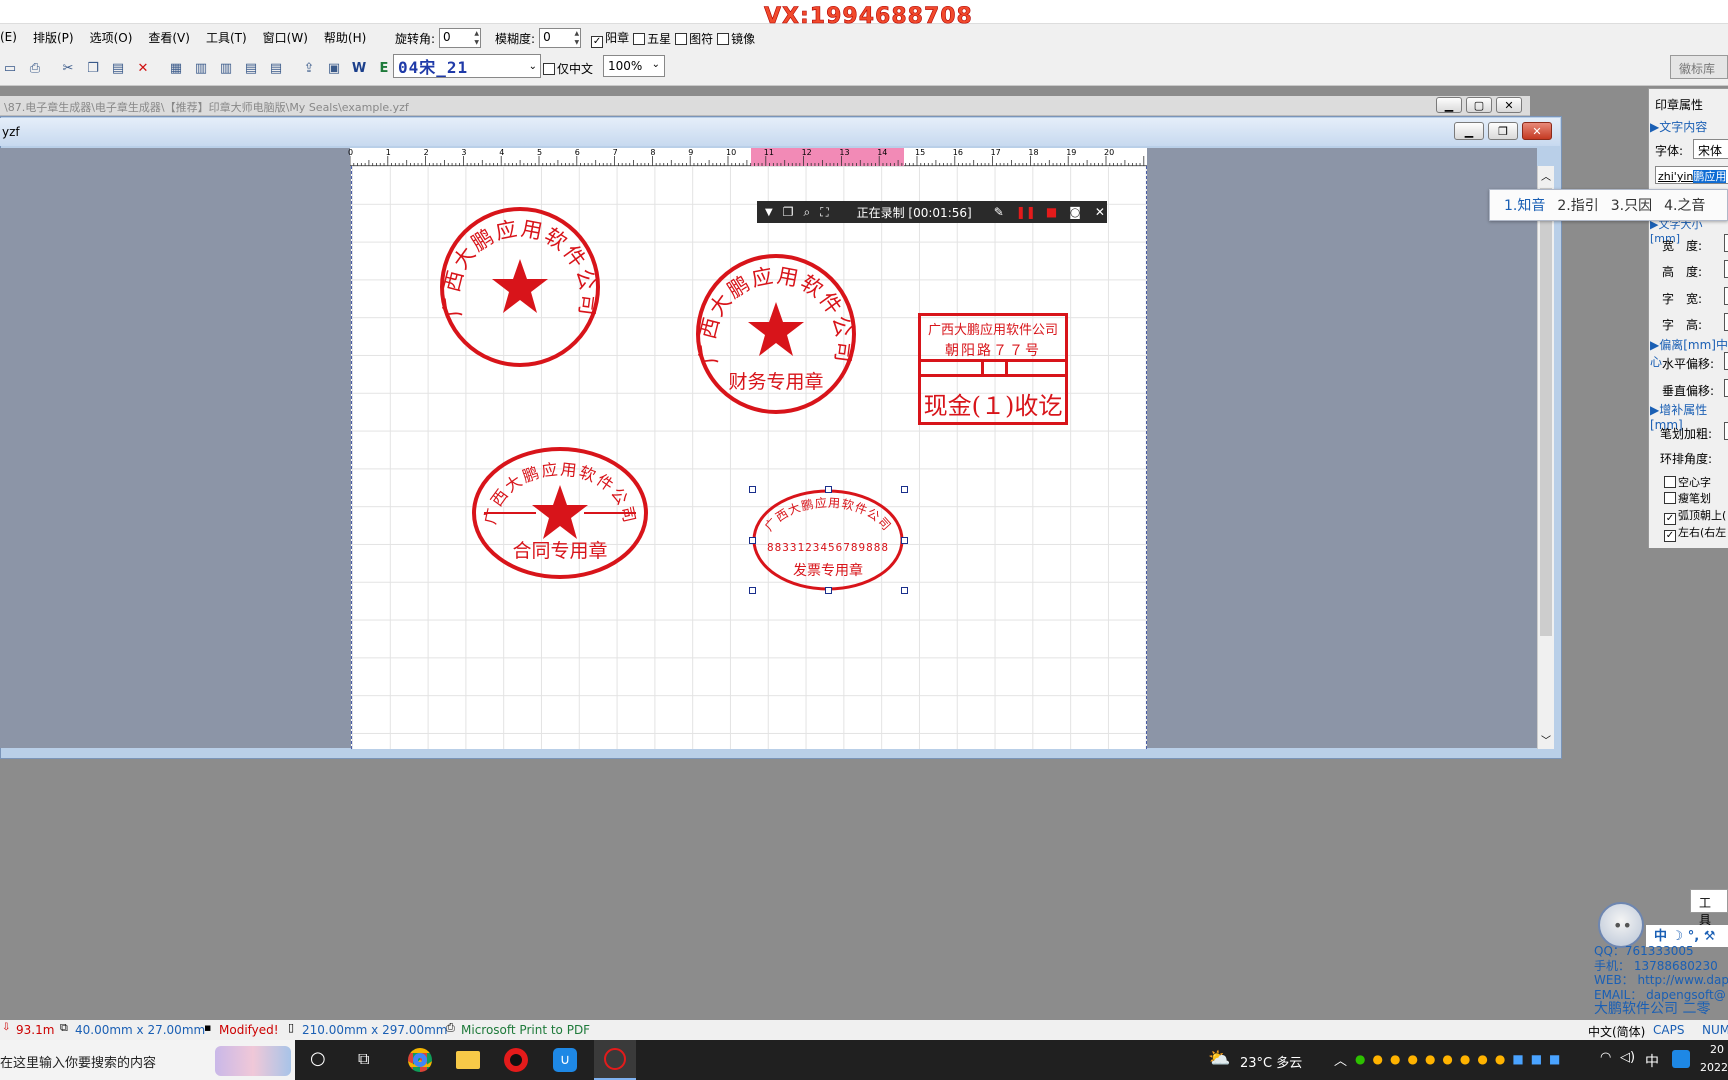  What do you see at coordinates (1479, 105) in the screenshot?
I see `maximize-icon: ▢` at bounding box center [1479, 105].